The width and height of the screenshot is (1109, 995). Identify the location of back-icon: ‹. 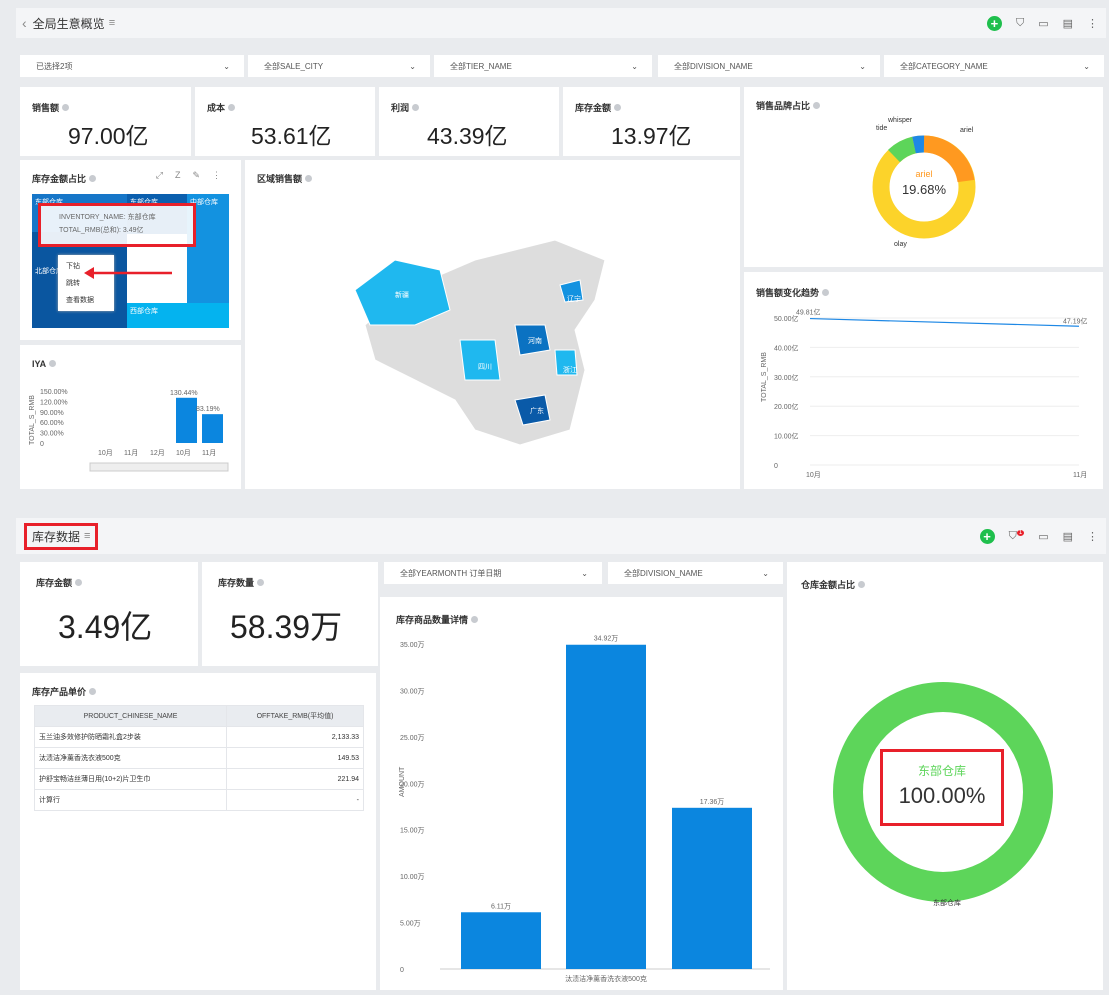
(24, 23).